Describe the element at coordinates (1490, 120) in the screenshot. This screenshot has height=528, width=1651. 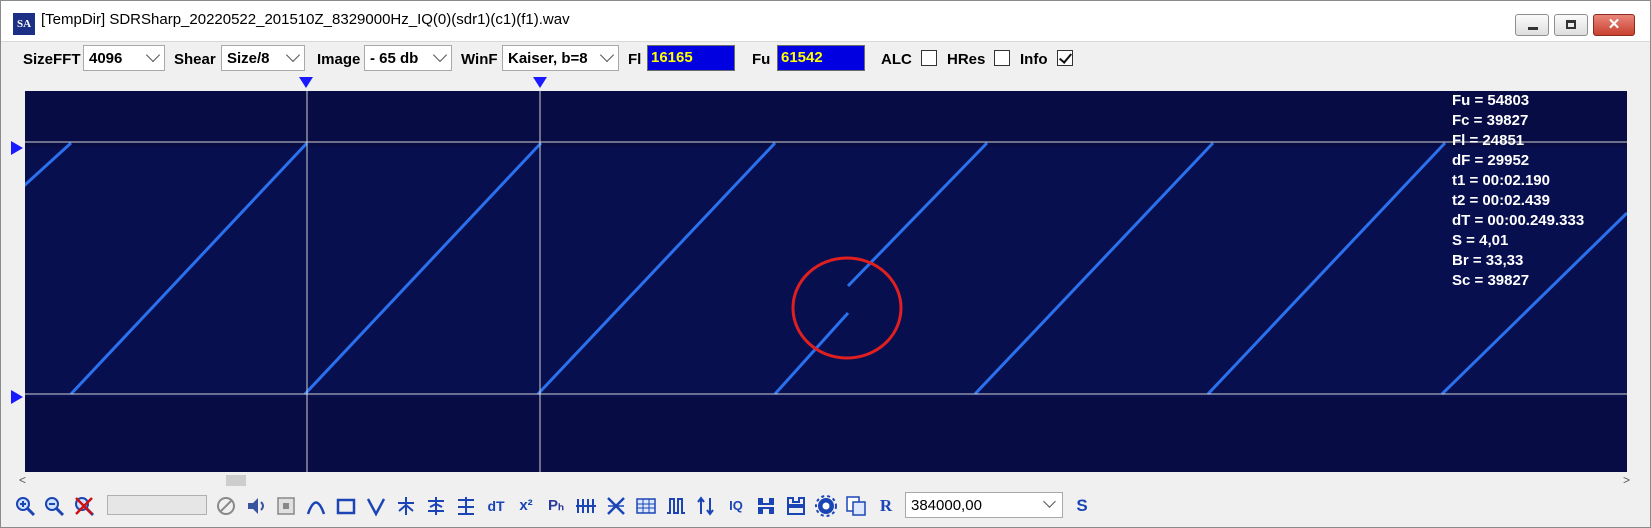
I see `info-fc: Fc = 39827` at that location.